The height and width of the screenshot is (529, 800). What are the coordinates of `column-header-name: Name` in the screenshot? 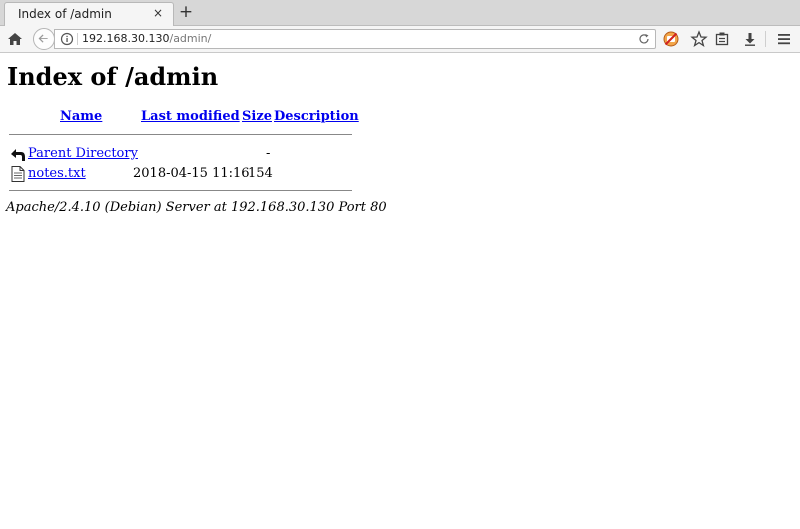 It's located at (81, 116).